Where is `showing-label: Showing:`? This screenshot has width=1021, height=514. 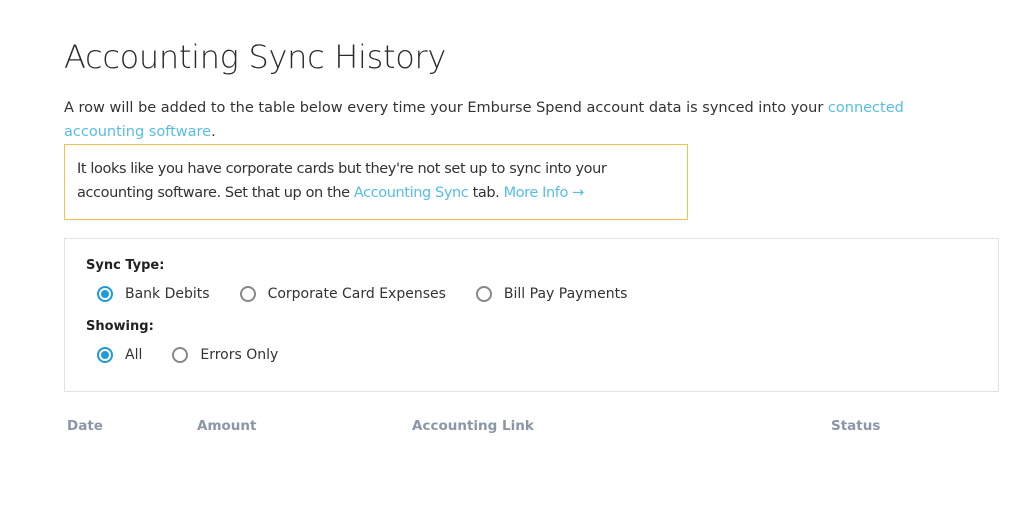 showing-label: Showing: is located at coordinates (120, 326).